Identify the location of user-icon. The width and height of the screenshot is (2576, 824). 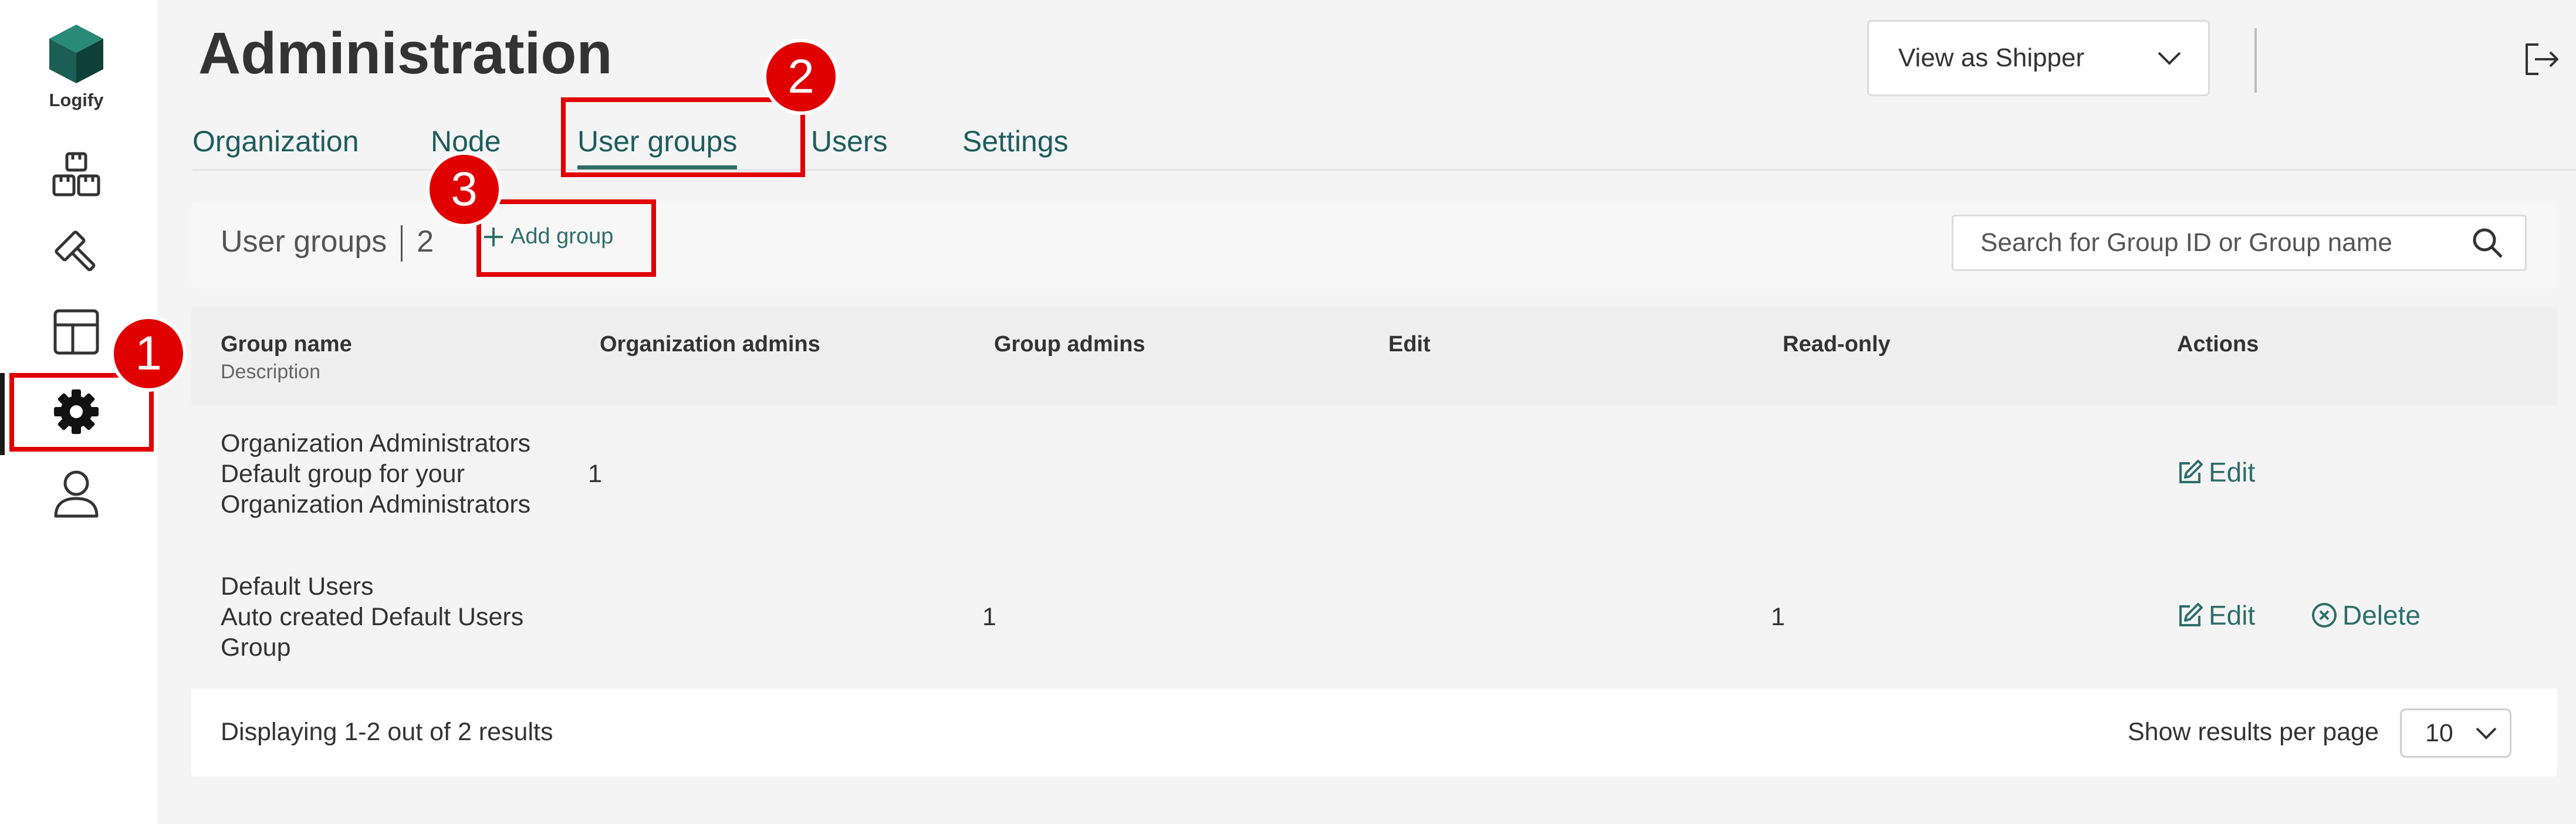
(76, 494).